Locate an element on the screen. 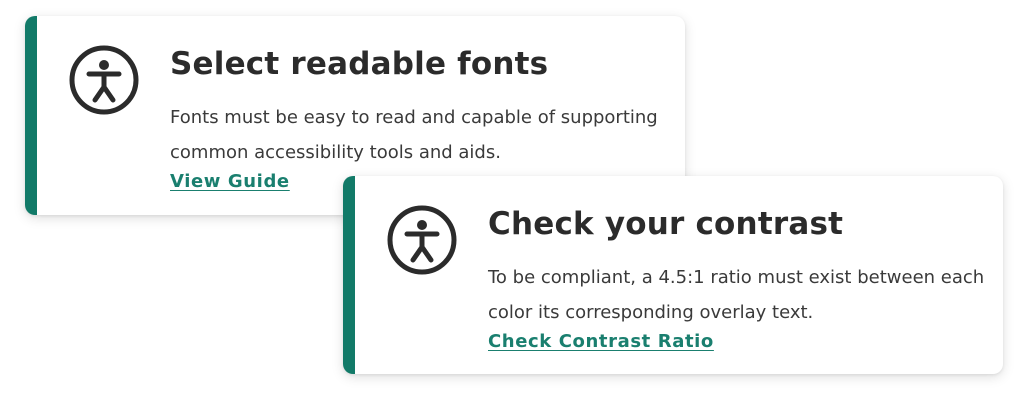  card-title: Check your contrast is located at coordinates (666, 224).